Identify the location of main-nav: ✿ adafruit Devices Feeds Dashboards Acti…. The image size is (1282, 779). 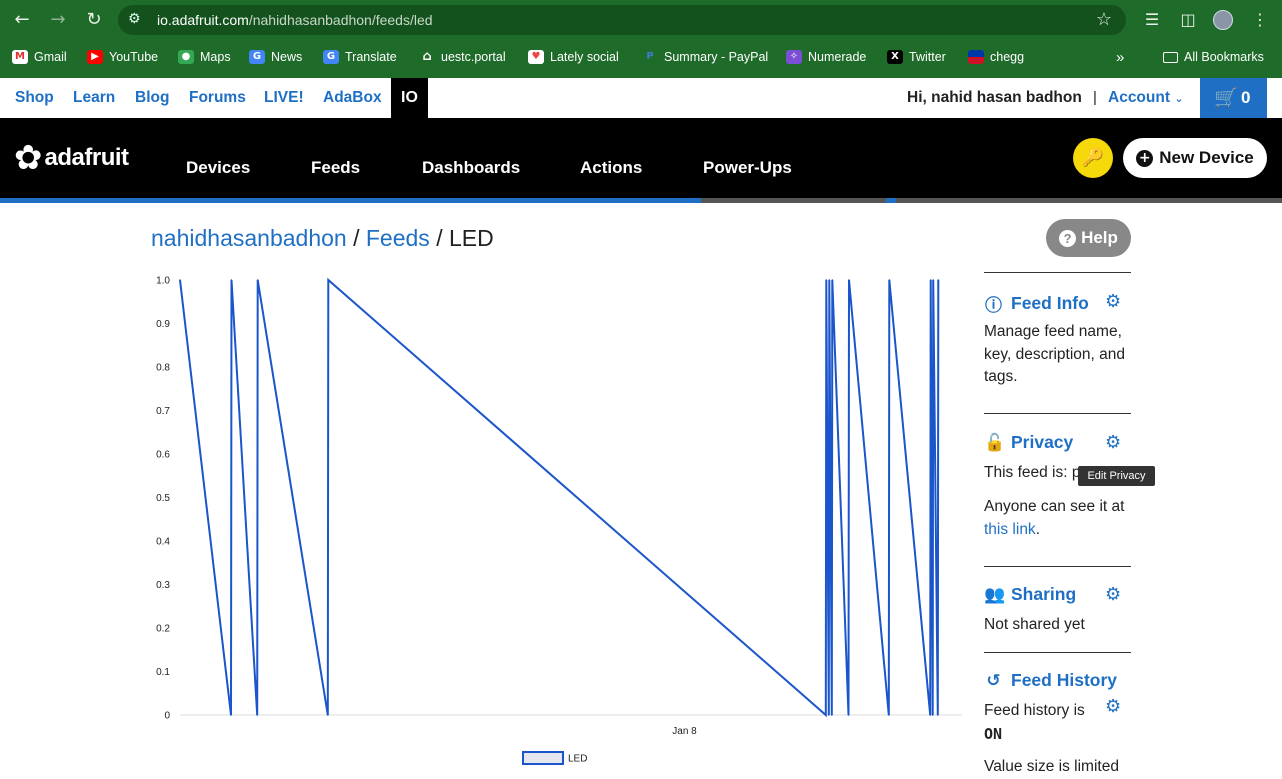
(641, 158).